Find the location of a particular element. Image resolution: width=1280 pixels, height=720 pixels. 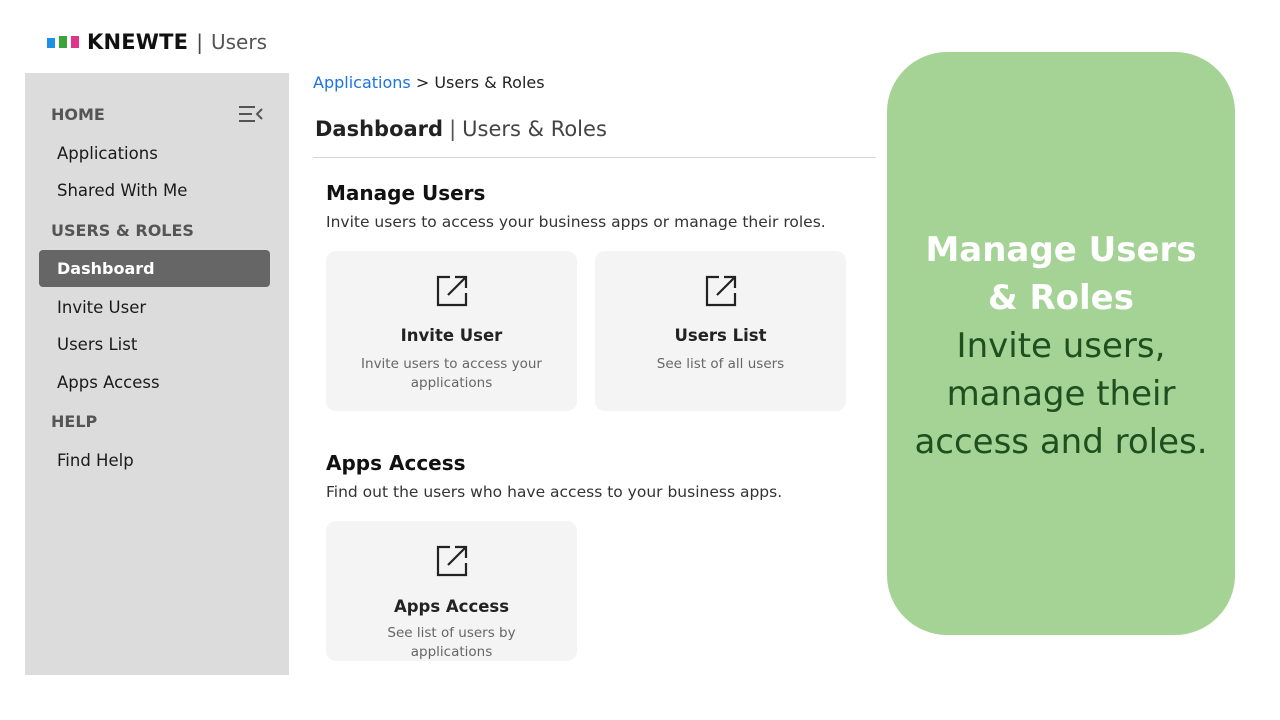

section-title-manage-users: Manage Users is located at coordinates (406, 193).